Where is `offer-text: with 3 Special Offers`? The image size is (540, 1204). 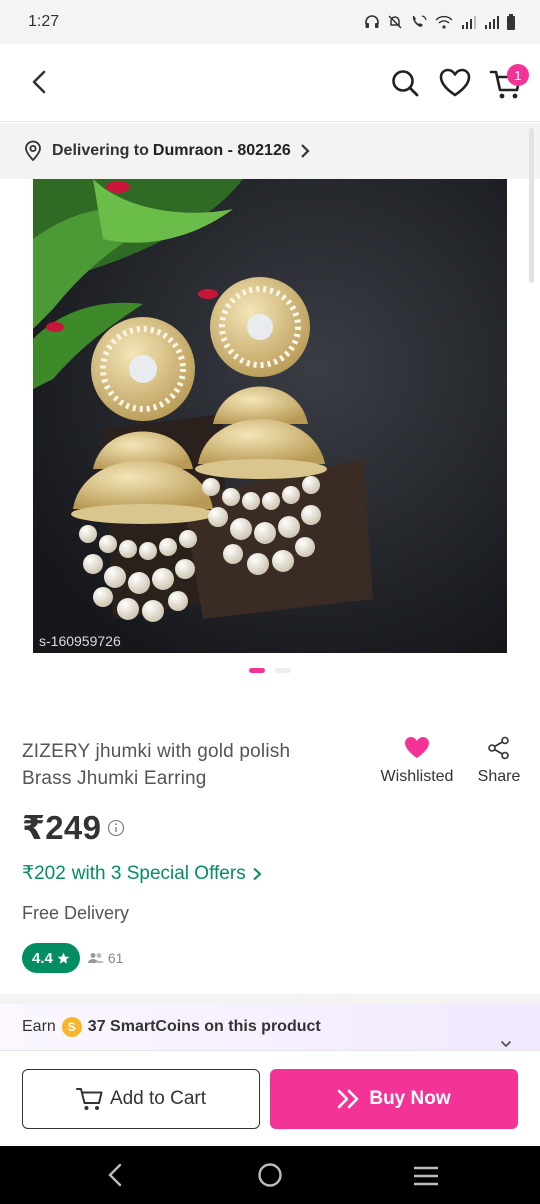 offer-text: with 3 Special Offers is located at coordinates (158, 873).